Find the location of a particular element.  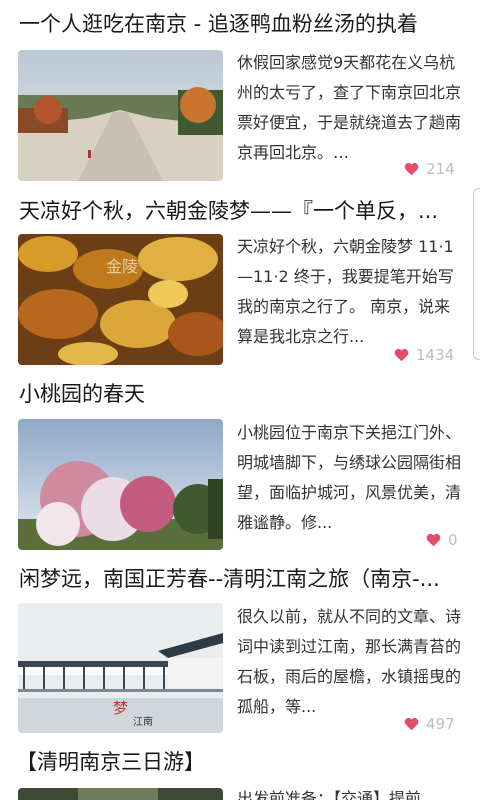

like-count: 1434 is located at coordinates (424, 355).